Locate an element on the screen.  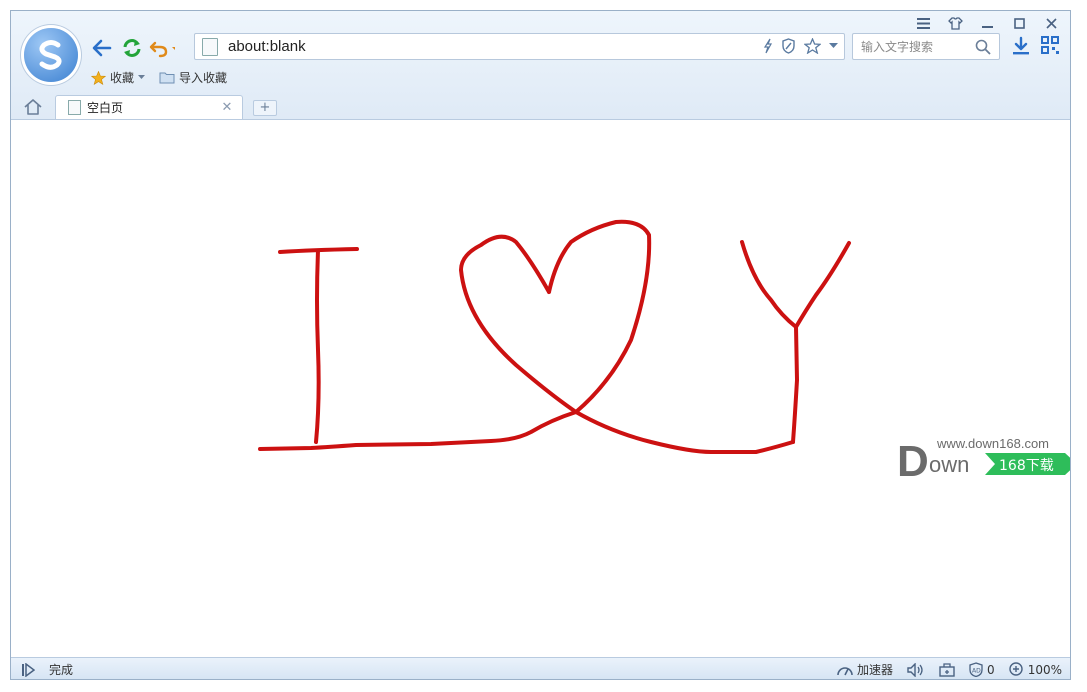
shield-icon is located at coordinates (788, 46).